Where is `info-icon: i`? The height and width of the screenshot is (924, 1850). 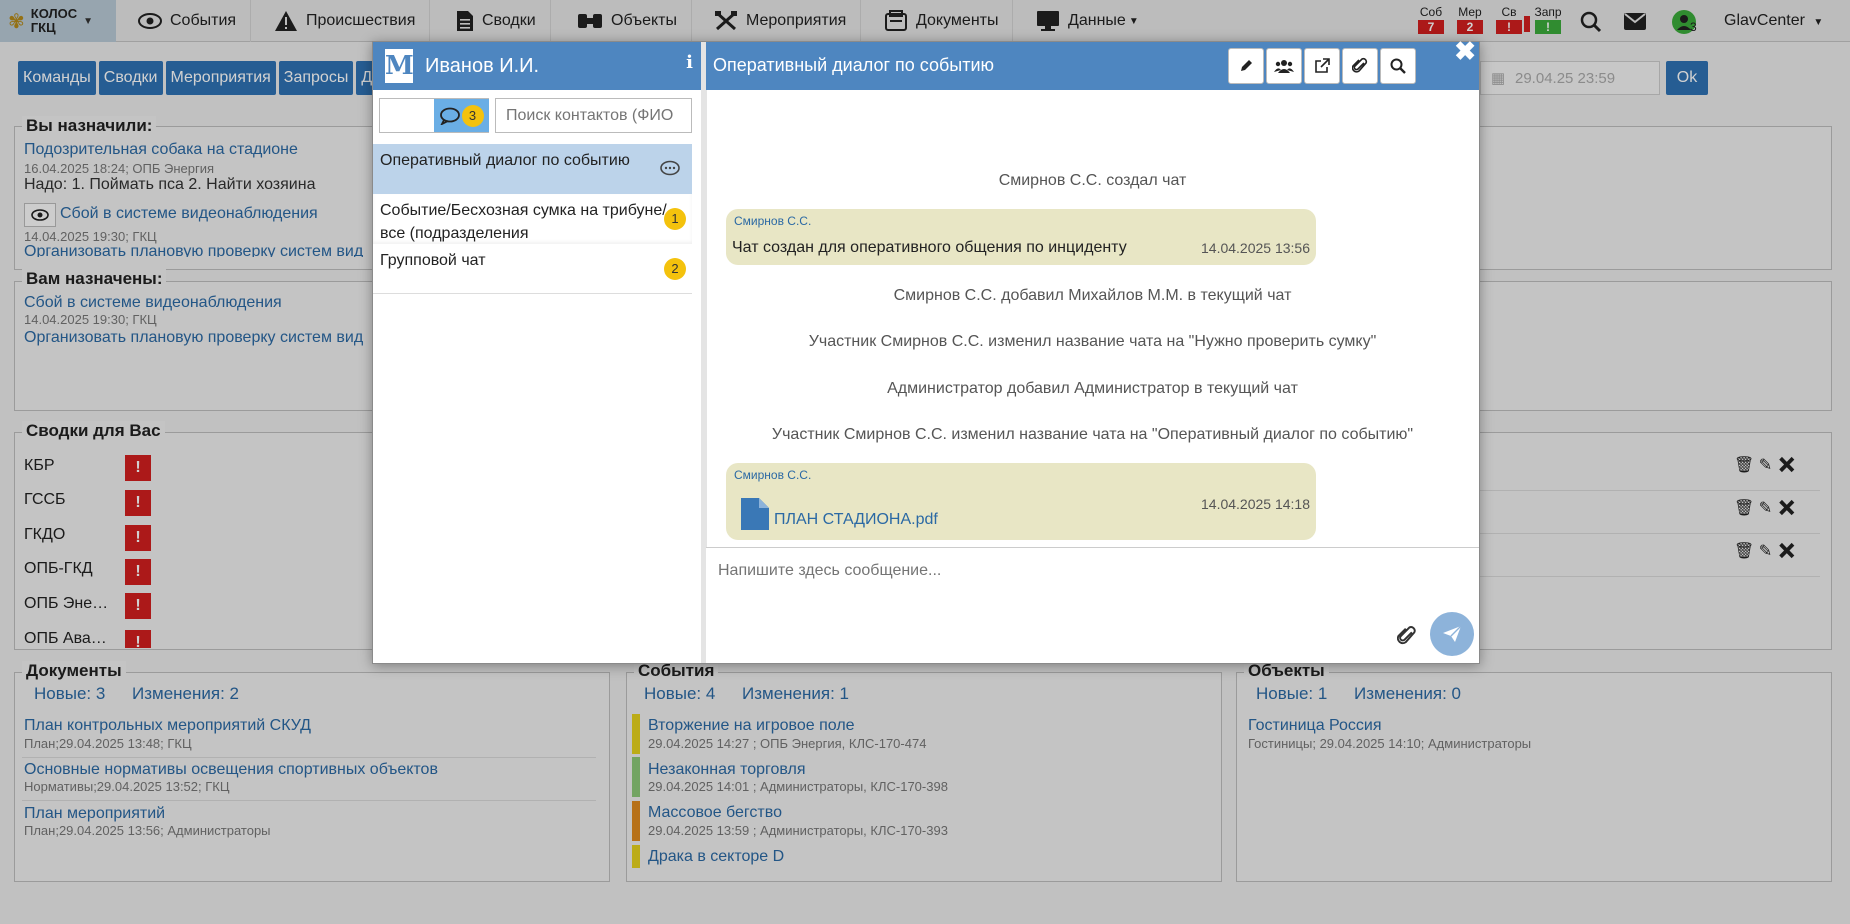 info-icon: i is located at coordinates (689, 62).